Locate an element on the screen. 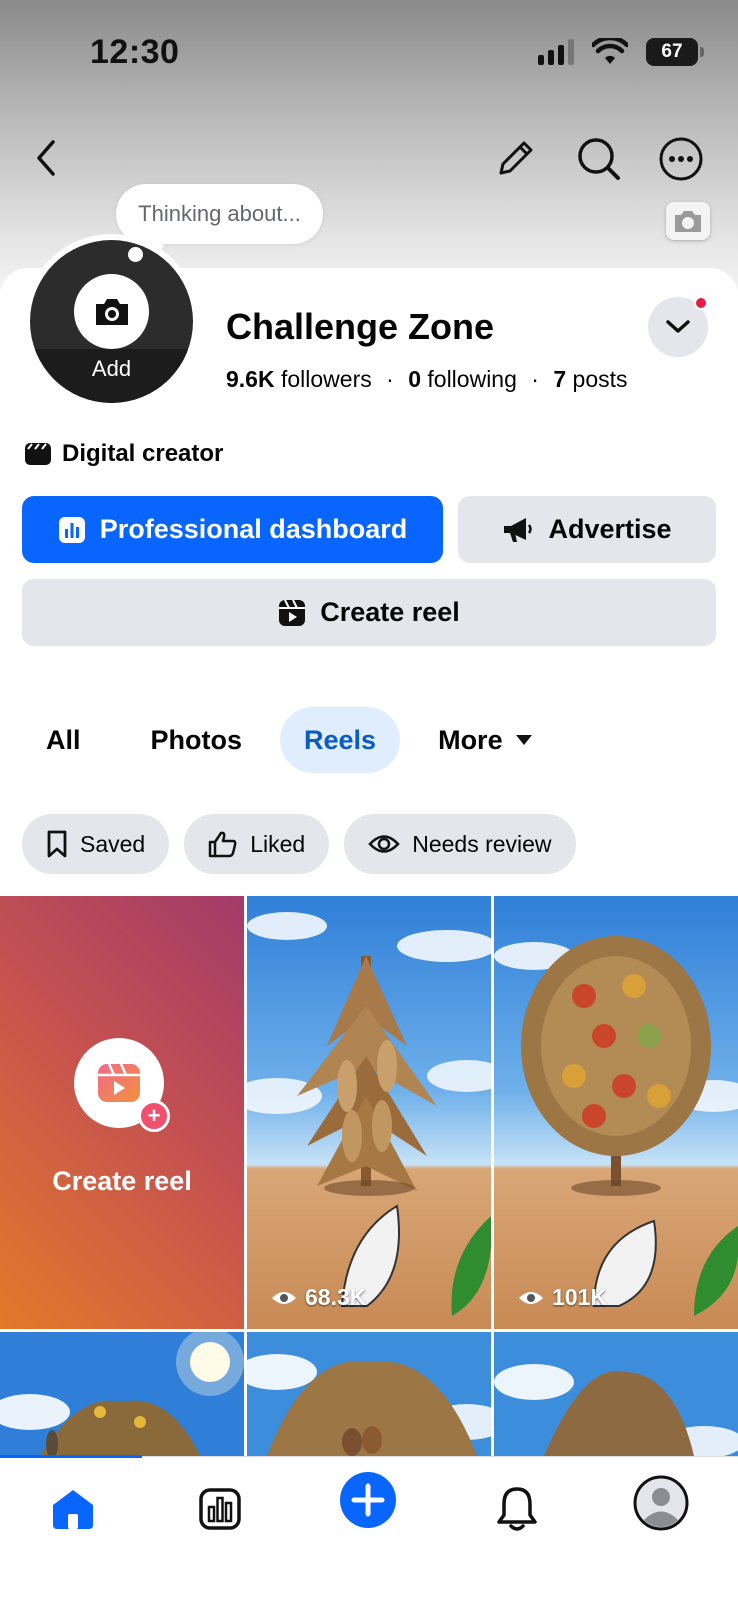 The image size is (738, 1600). tab-photos-label: Photos is located at coordinates (196, 739).